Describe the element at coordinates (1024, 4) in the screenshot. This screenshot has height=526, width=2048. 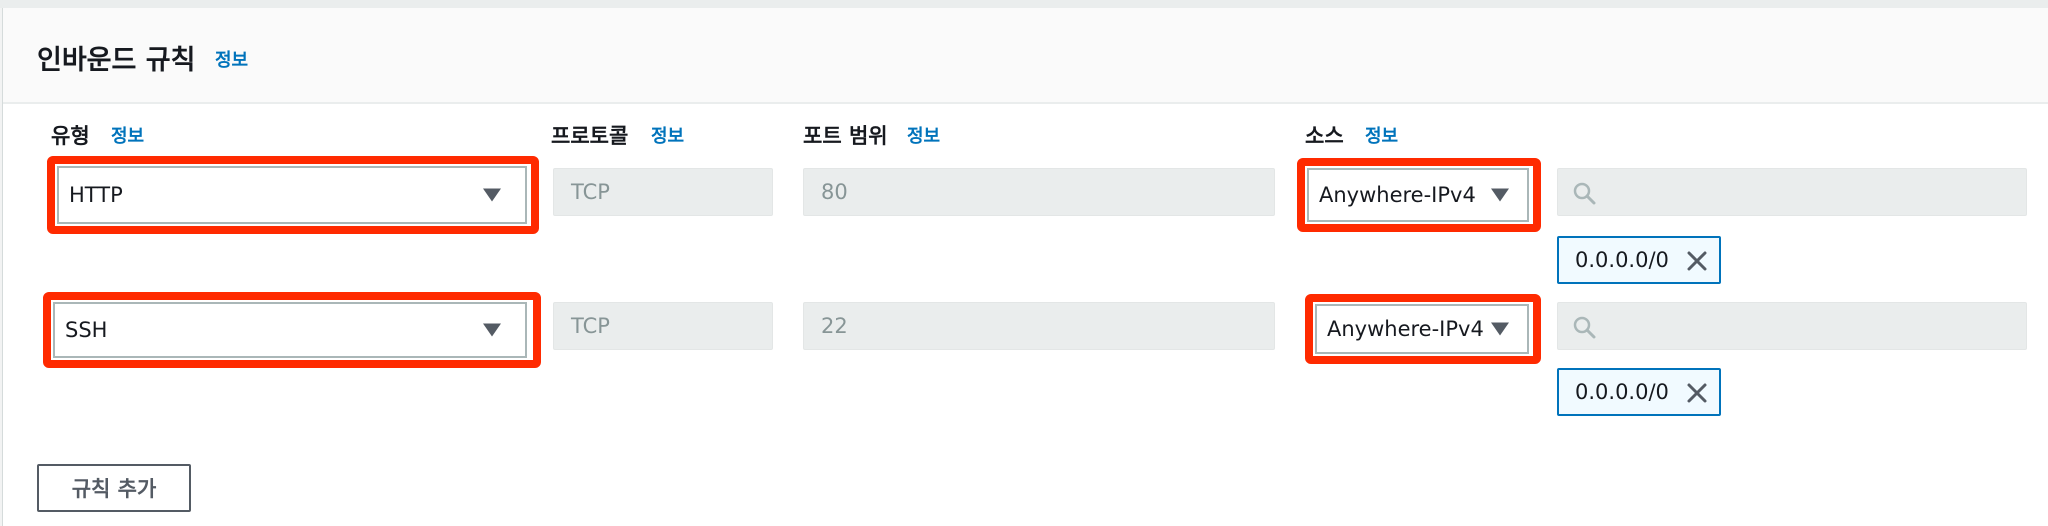
I see `top-strip` at that location.